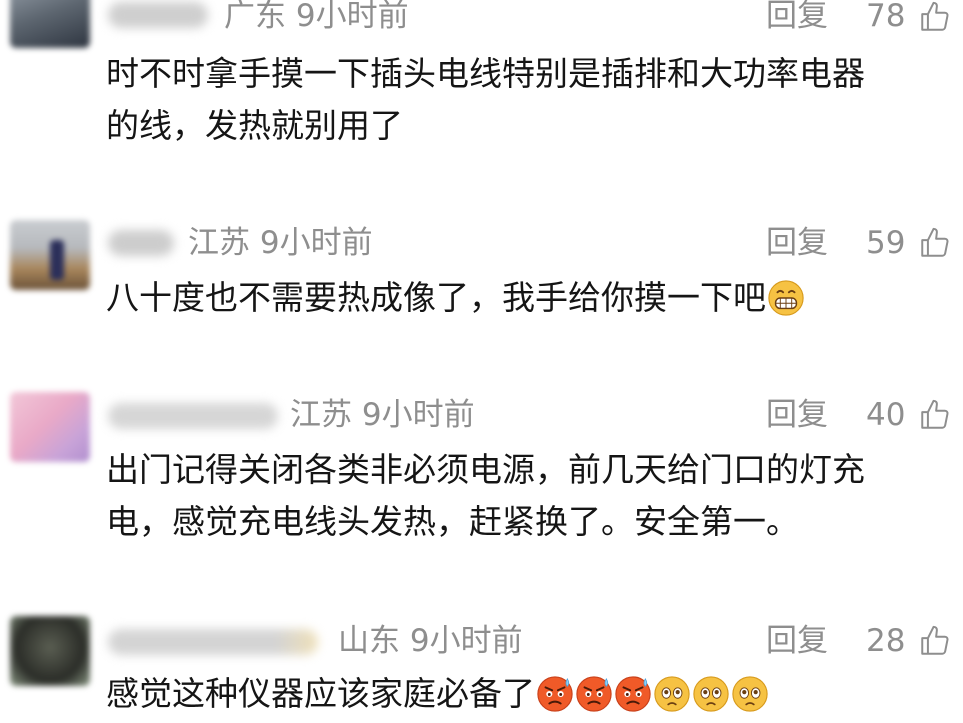 The width and height of the screenshot is (963, 723). I want to click on location-time: 山东 9小时前, so click(430, 641).